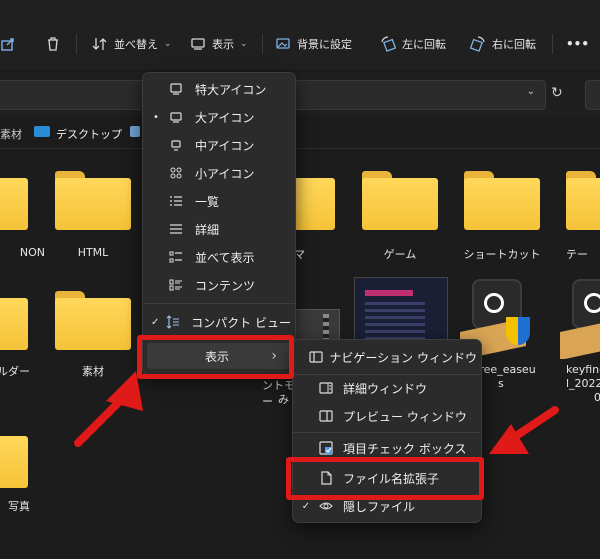  What do you see at coordinates (300, 94) in the screenshot?
I see `address-row: ⌄ ↻` at bounding box center [300, 94].